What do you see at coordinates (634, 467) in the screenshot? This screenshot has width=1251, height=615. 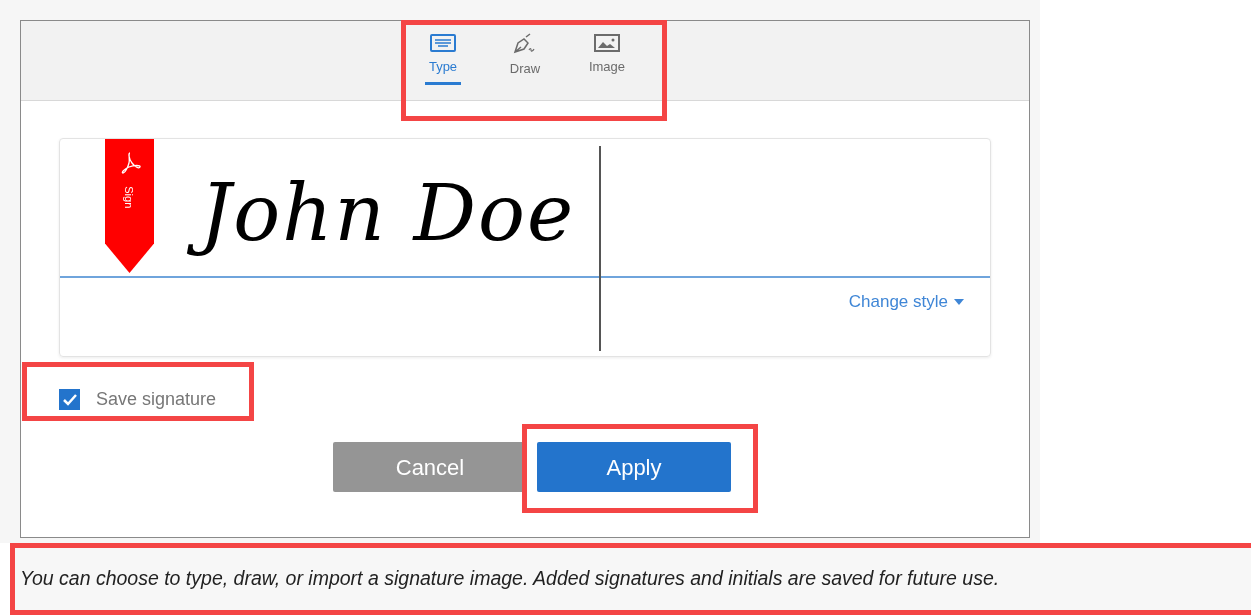 I see `apply-button: Apply` at bounding box center [634, 467].